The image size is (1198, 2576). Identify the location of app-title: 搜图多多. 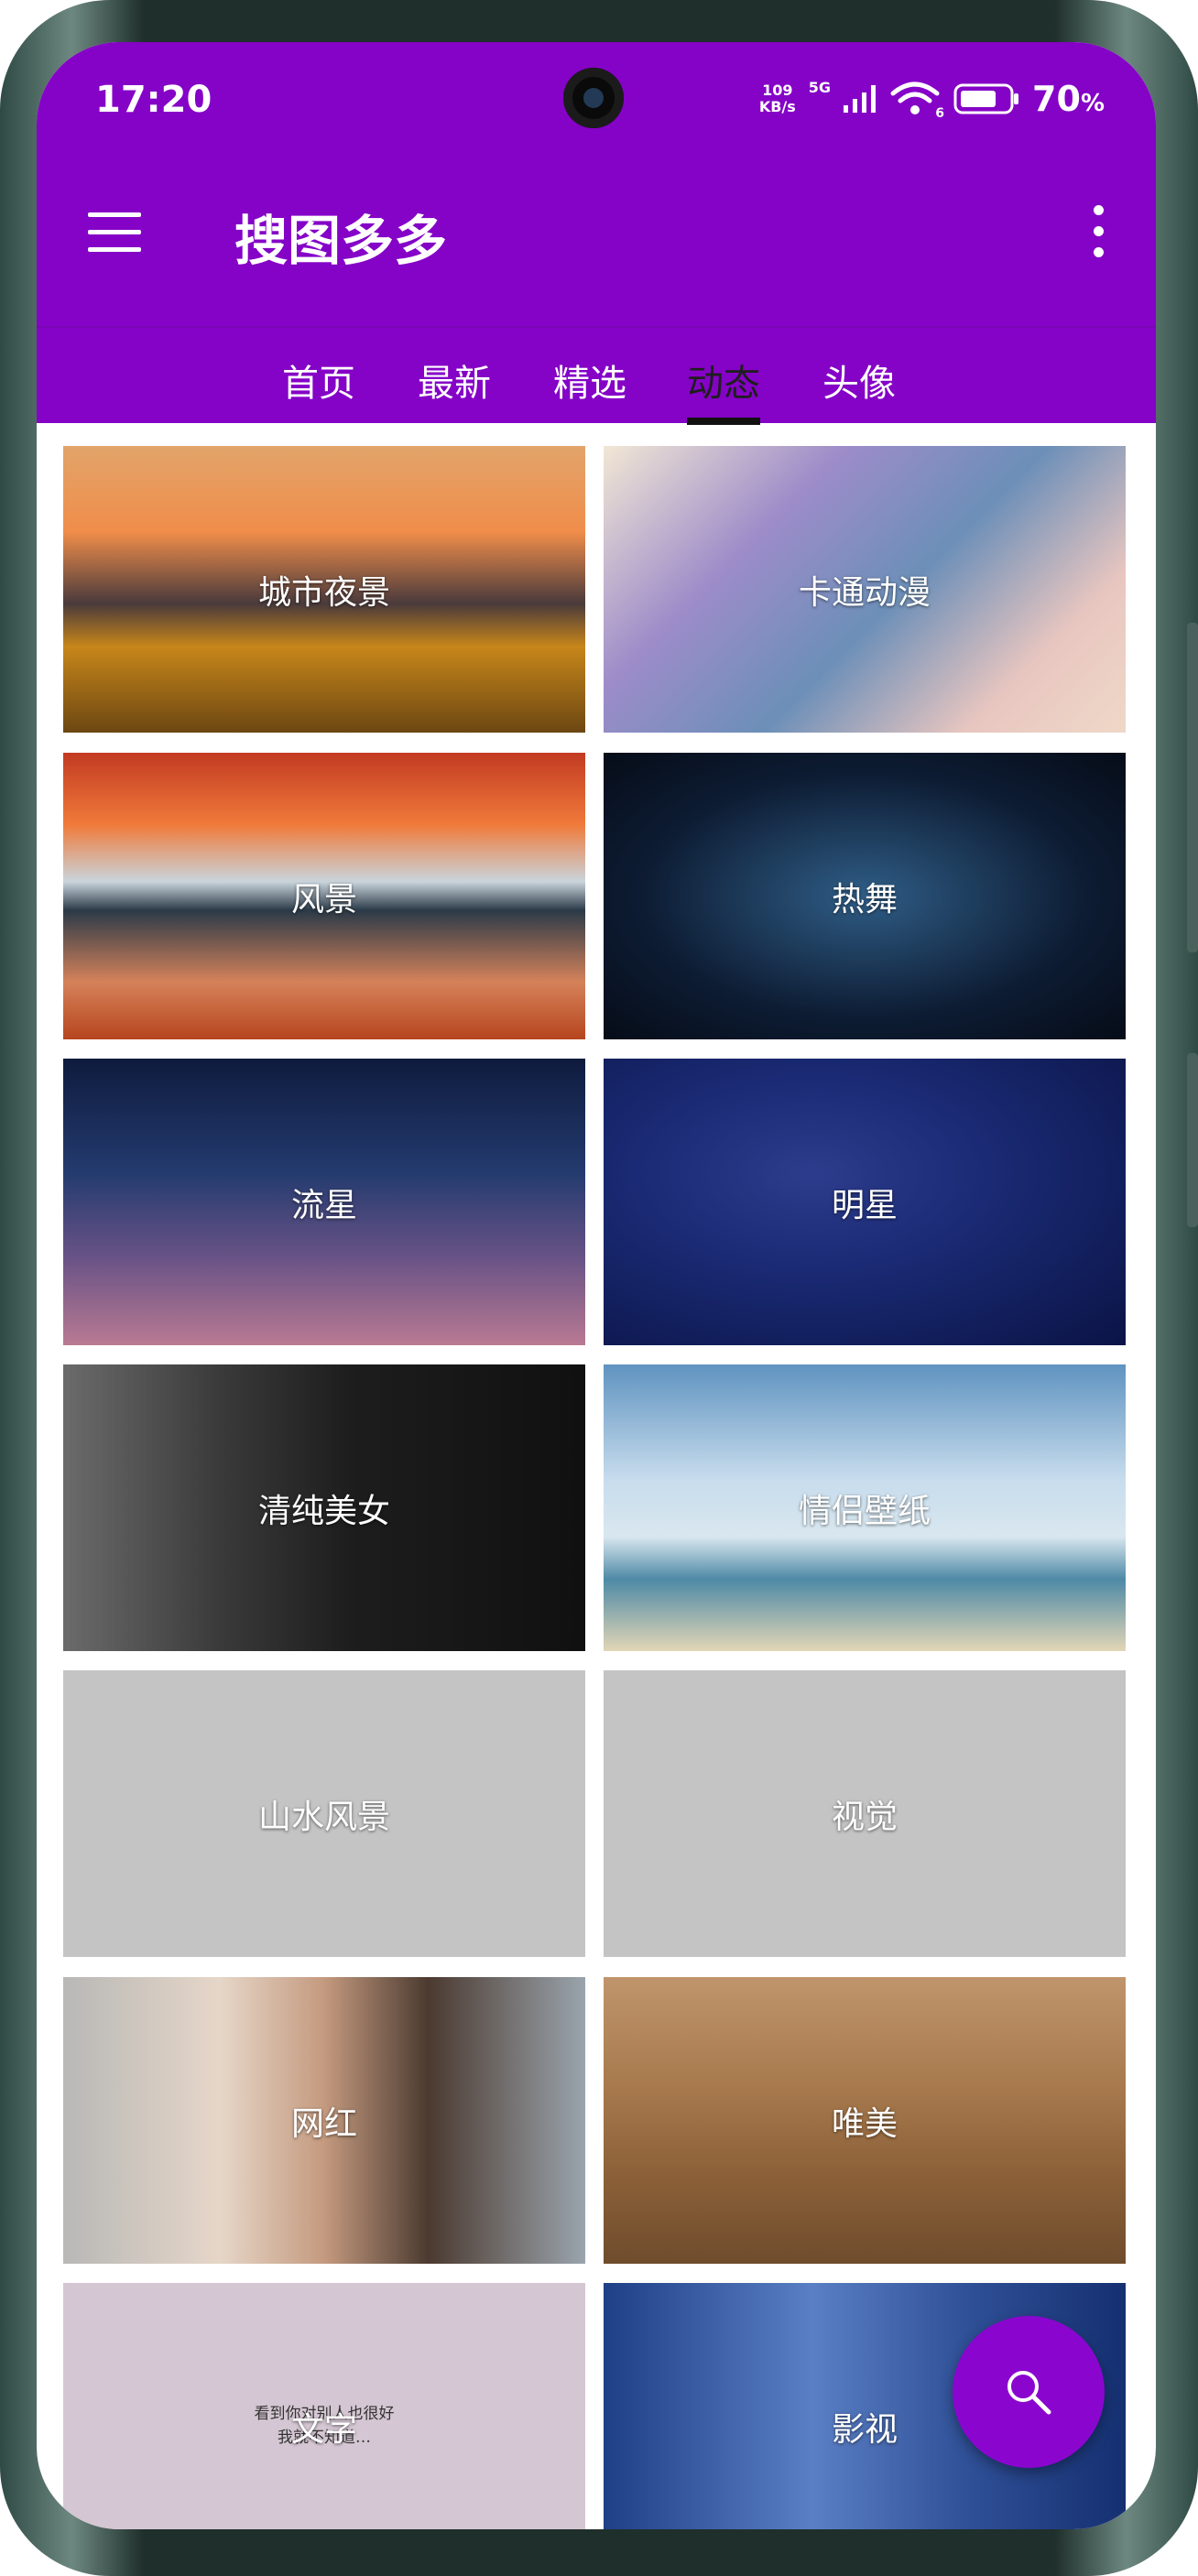
(341, 241).